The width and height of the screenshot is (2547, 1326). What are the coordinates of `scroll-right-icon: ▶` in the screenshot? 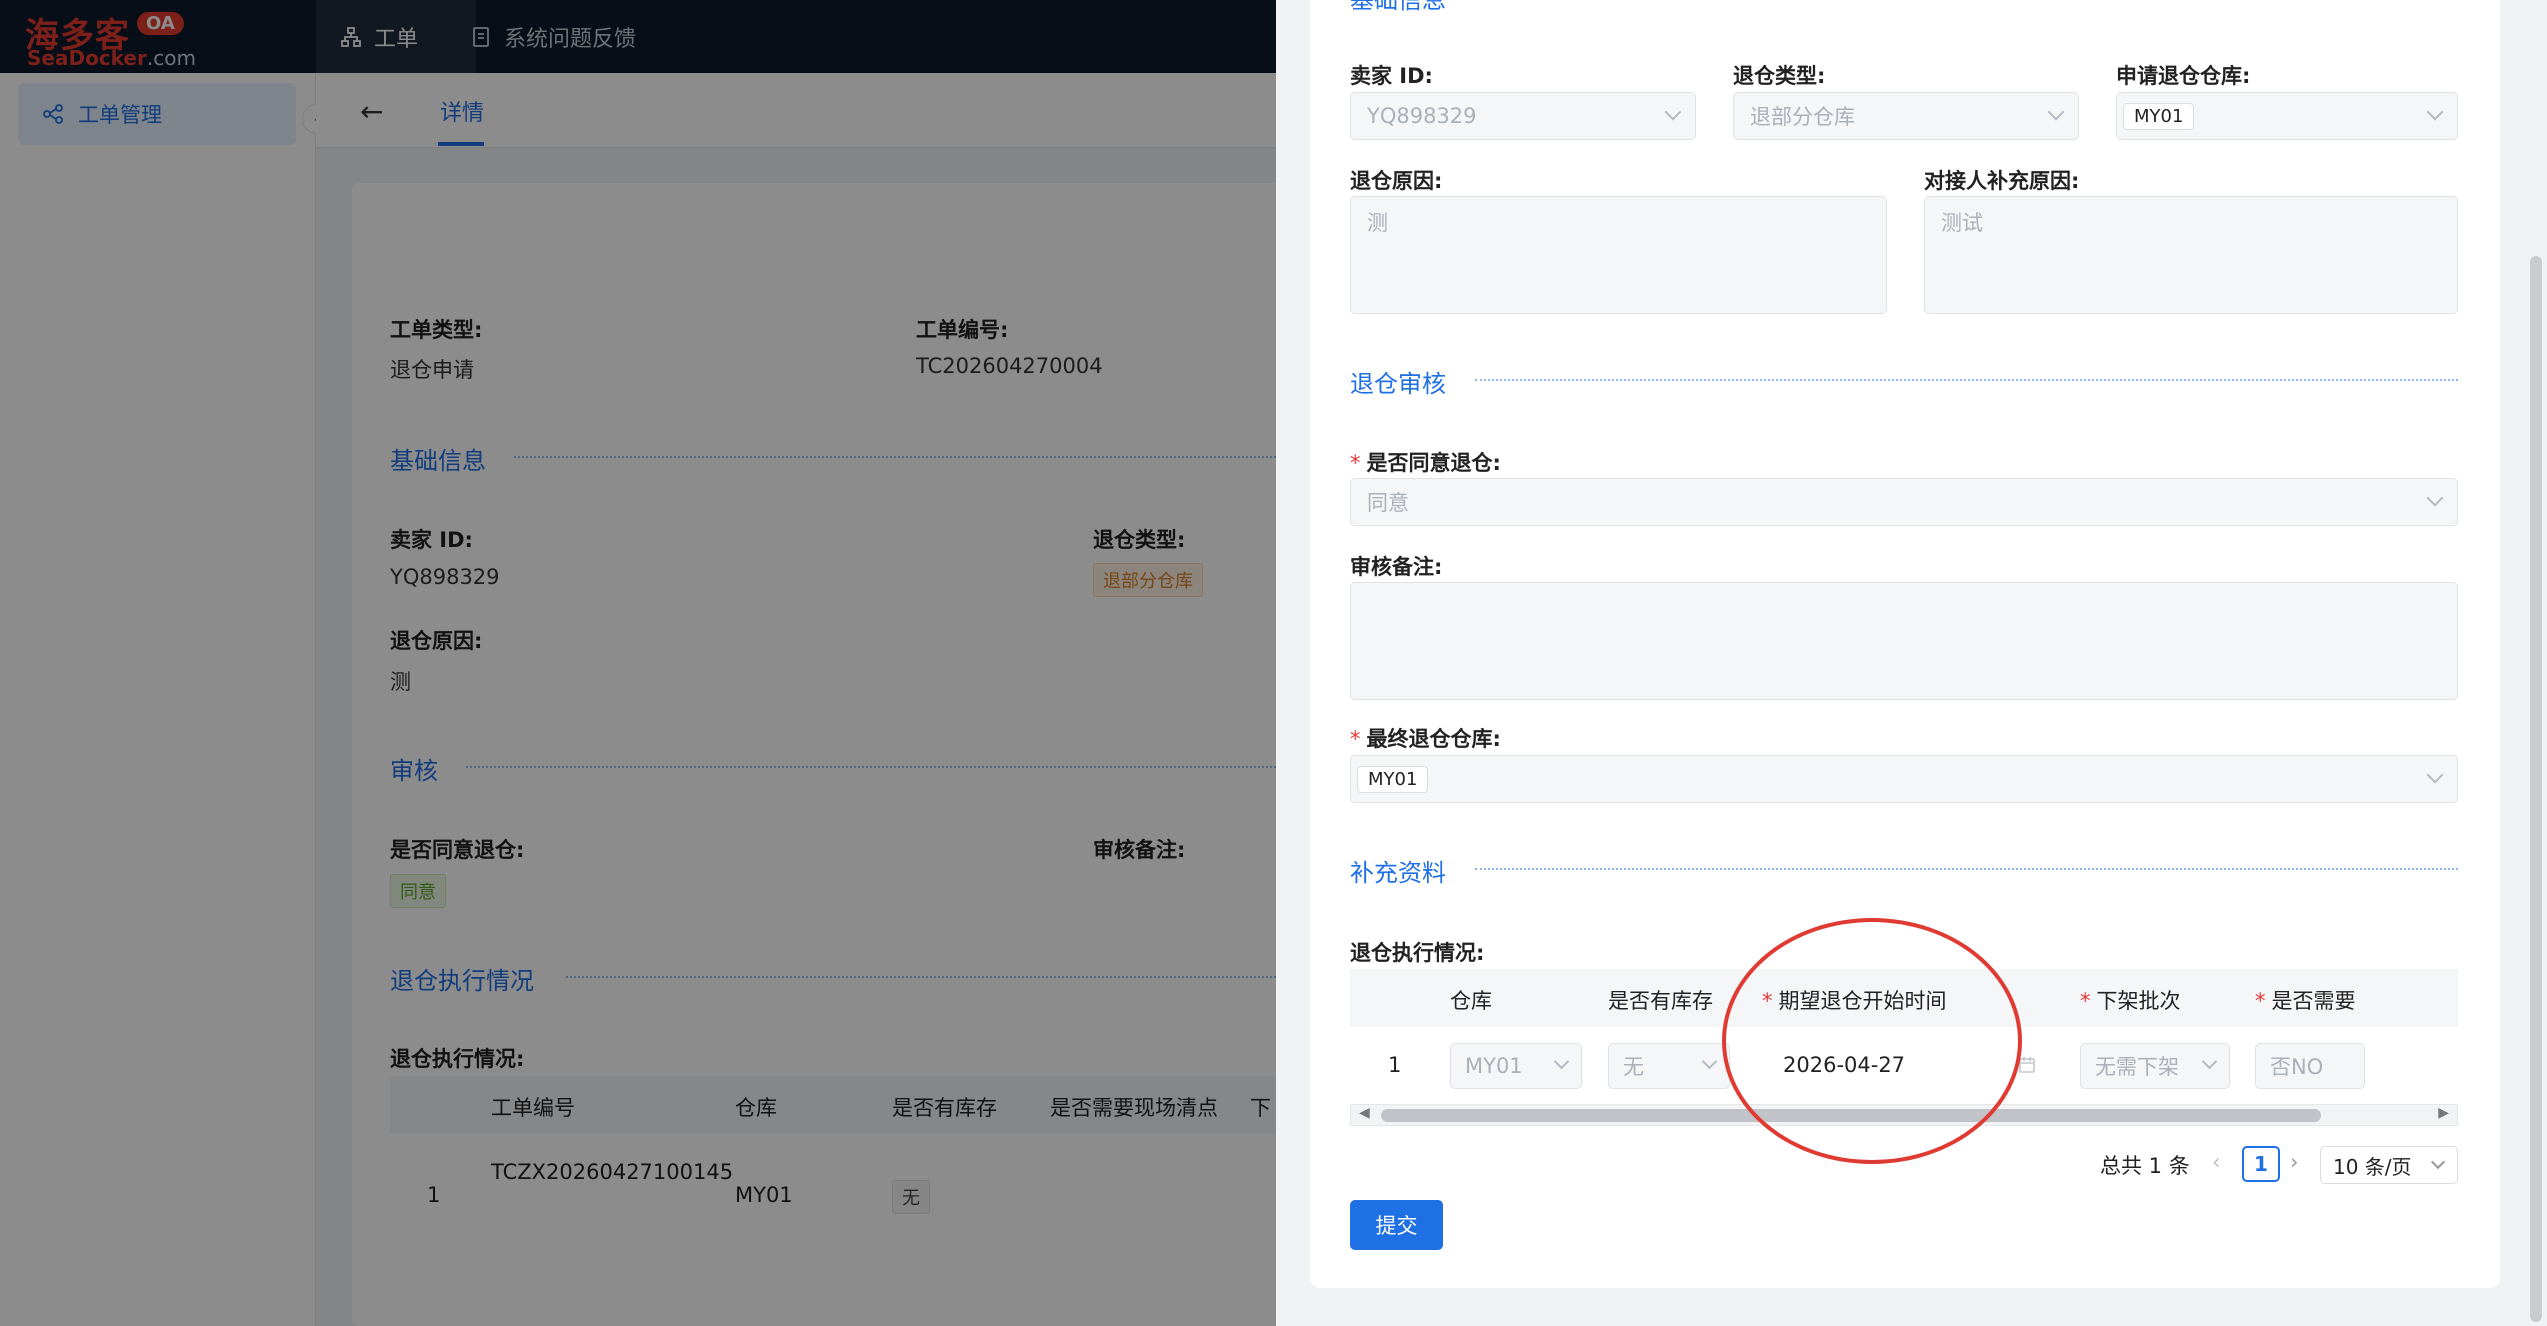 It's located at (2443, 1113).